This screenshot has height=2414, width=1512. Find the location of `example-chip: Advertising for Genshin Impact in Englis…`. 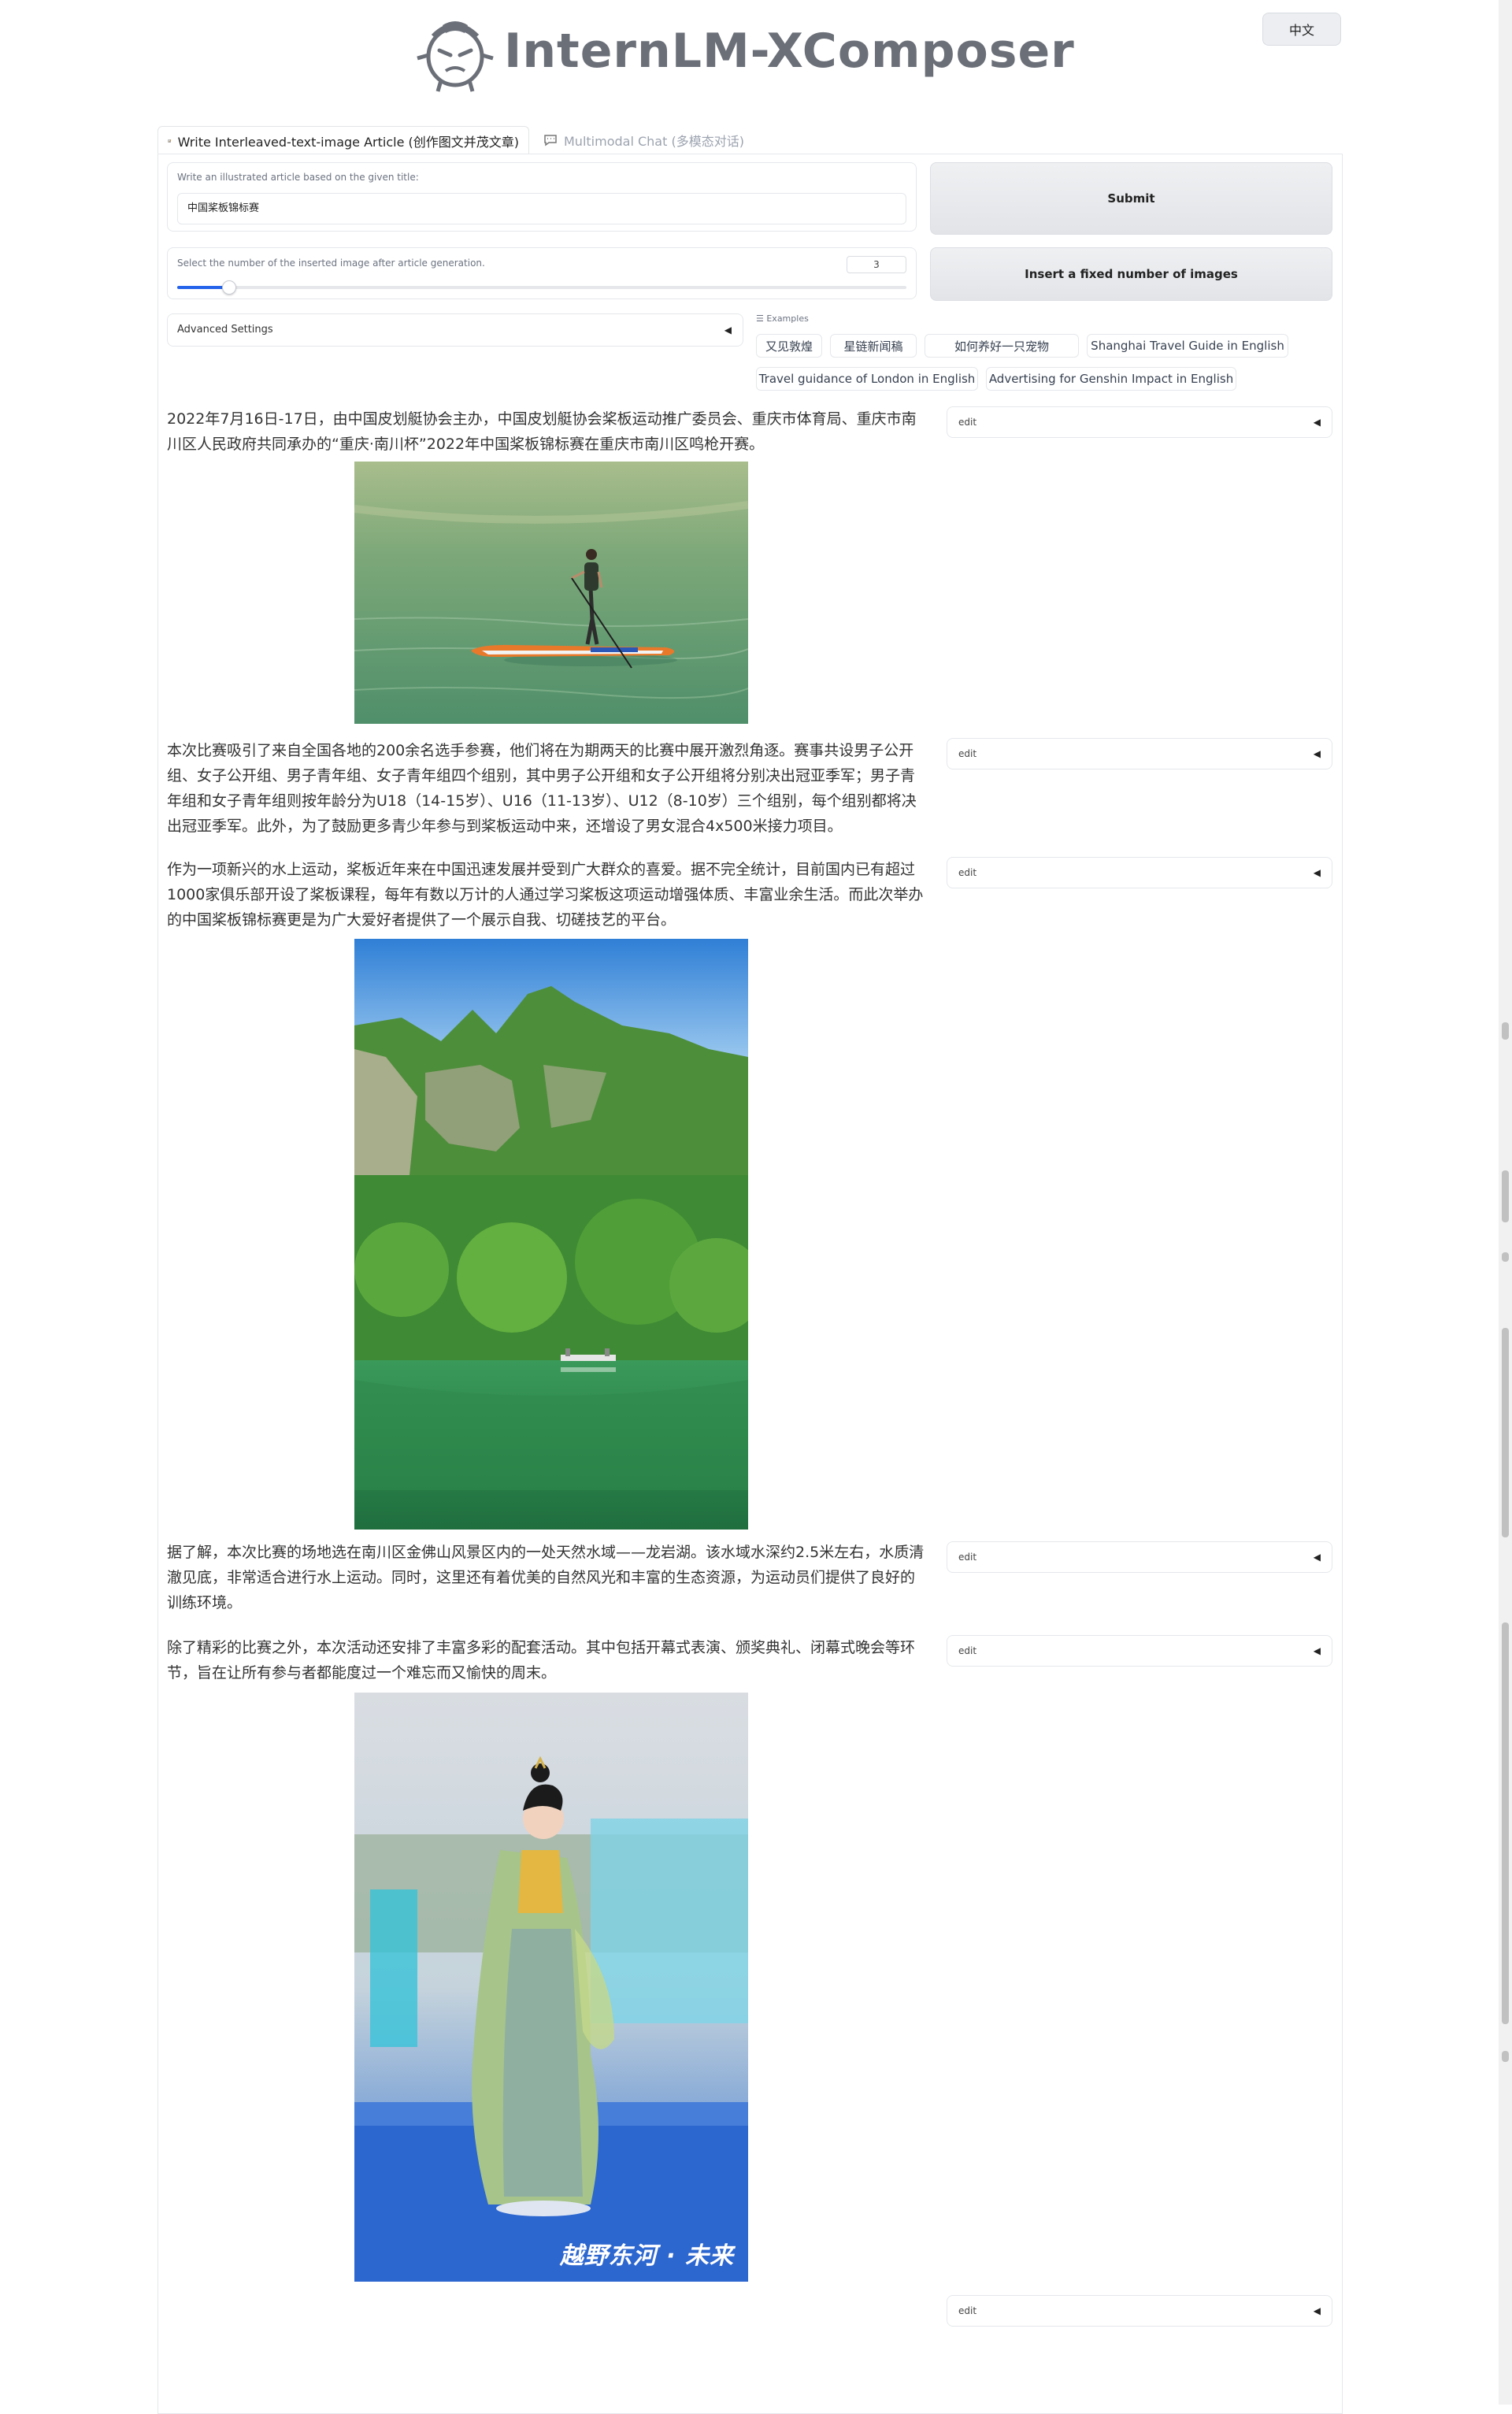

example-chip: Advertising for Genshin Impact in Englis… is located at coordinates (1111, 379).